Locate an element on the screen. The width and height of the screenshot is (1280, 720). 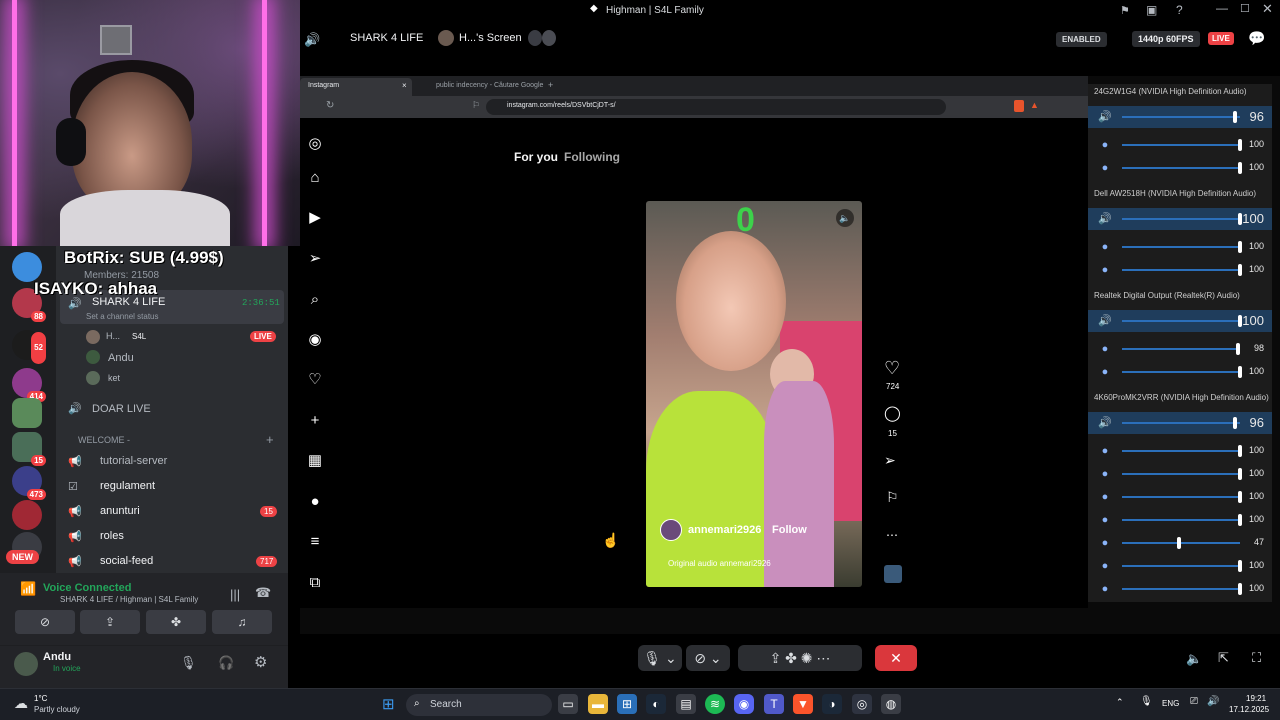
leave-call-button: ✕ is located at coordinates (896, 658).